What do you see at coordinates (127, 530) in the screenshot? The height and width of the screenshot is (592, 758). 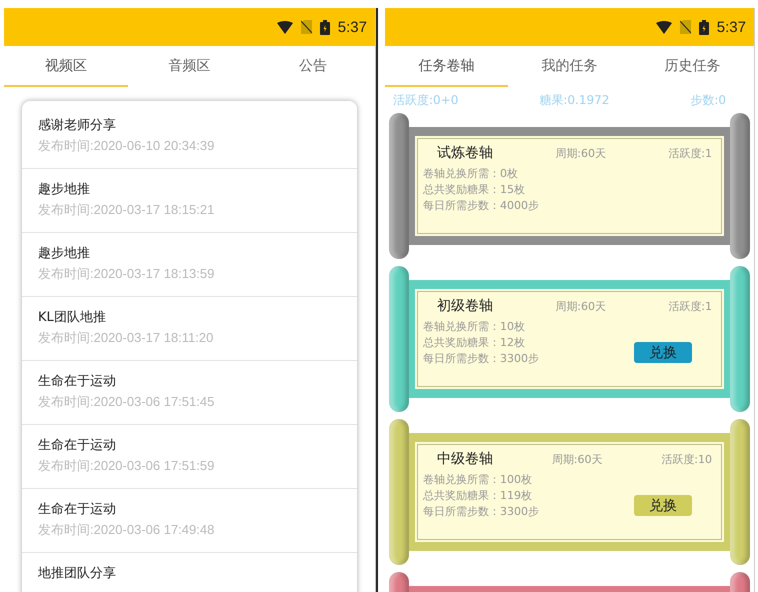 I see `post-time: 发布时间:2020-03-06 17:49:48` at bounding box center [127, 530].